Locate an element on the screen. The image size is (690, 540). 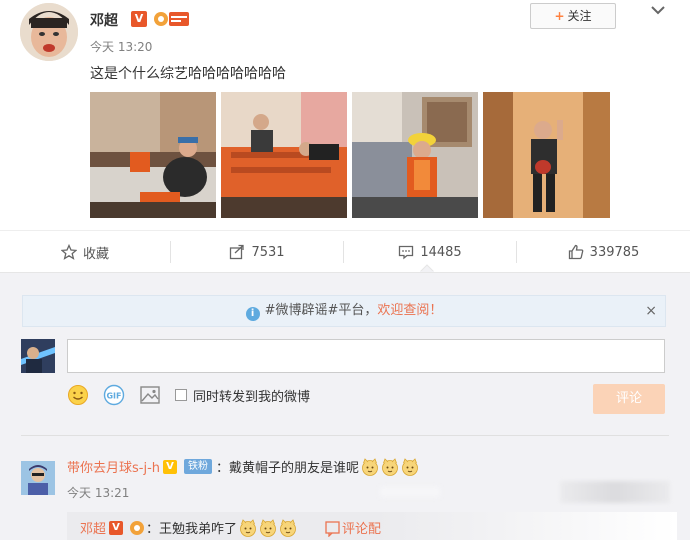
like-button: 339785 is located at coordinates (603, 252).